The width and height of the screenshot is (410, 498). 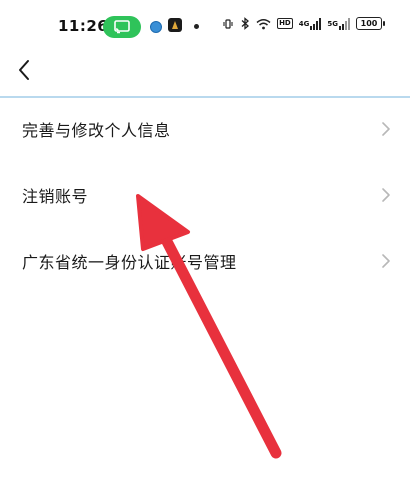 What do you see at coordinates (96, 130) in the screenshot?
I see `menu-item-label: 完善与修改个人信息` at bounding box center [96, 130].